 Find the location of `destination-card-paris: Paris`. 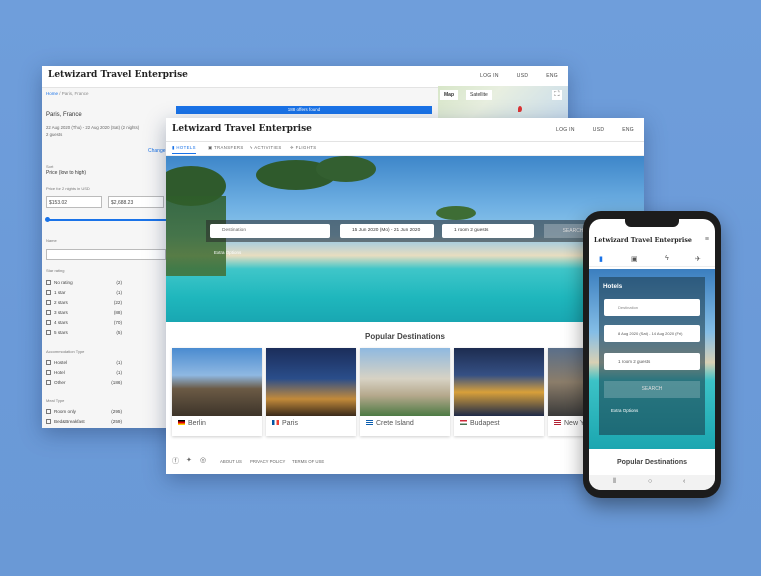

destination-card-paris: Paris is located at coordinates (311, 392).